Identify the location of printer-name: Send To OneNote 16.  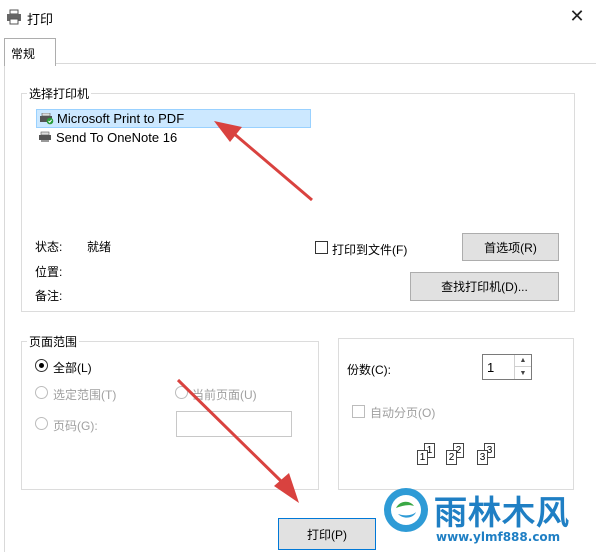
(117, 137).